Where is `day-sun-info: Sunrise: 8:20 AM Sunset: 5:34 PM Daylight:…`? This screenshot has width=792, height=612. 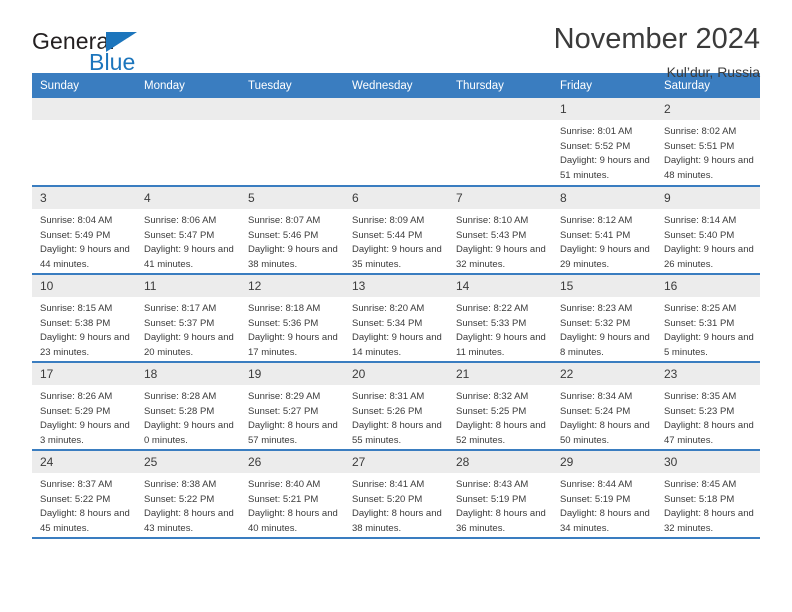
day-sun-info: Sunrise: 8:20 AM Sunset: 5:34 PM Daylight:… is located at coordinates (396, 328).